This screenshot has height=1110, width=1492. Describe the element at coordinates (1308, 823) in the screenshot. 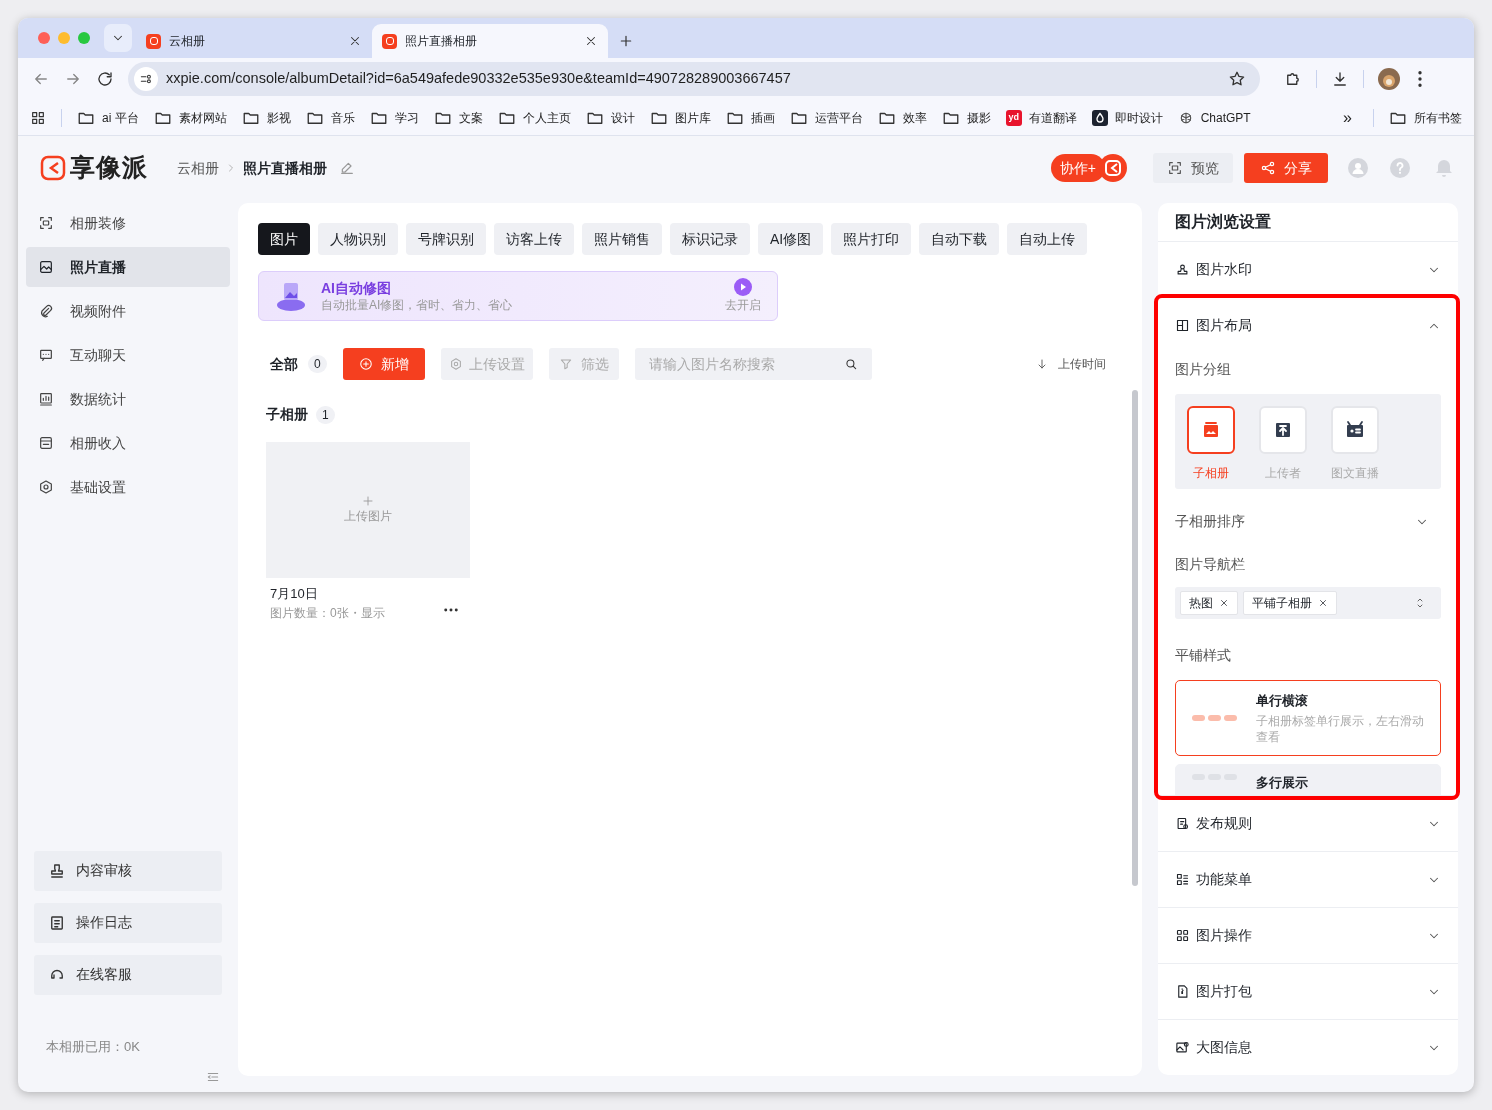

I see `collapse-header: 发布规则` at that location.